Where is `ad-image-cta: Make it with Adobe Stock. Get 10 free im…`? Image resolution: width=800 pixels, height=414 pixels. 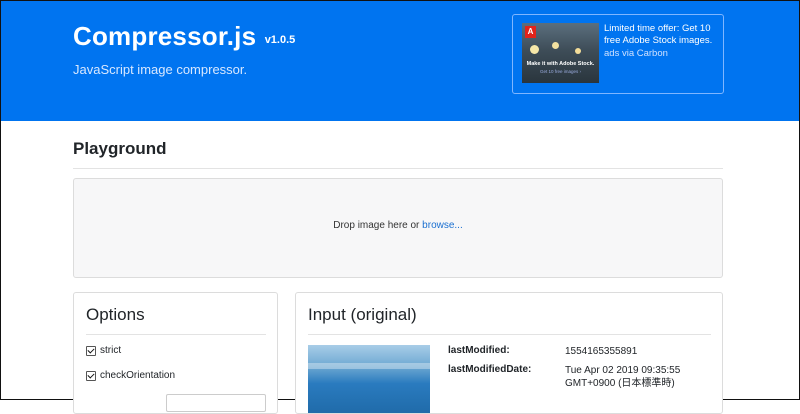 ad-image-cta: Make it with Adobe Stock. Get 10 free im… is located at coordinates (560, 68).